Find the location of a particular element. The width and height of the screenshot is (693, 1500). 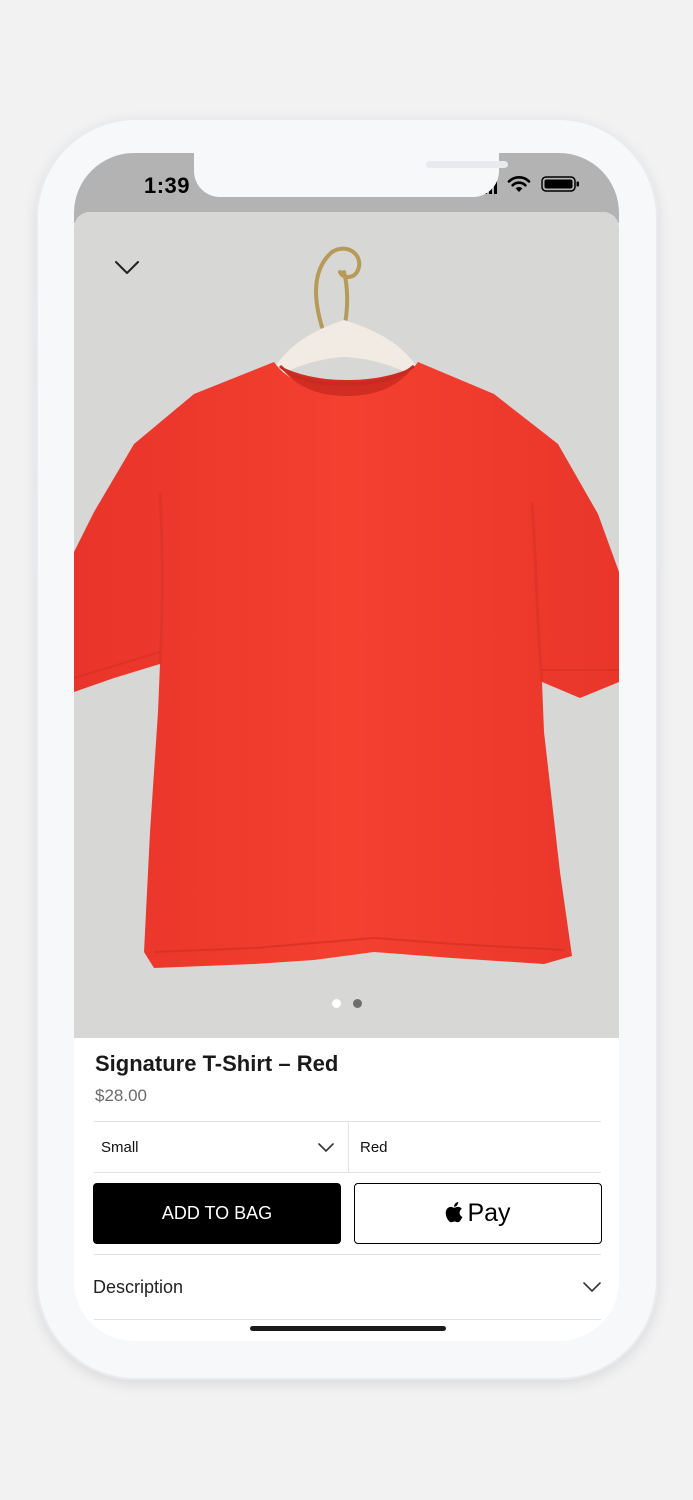

silent-switch is located at coordinates (34, 320).